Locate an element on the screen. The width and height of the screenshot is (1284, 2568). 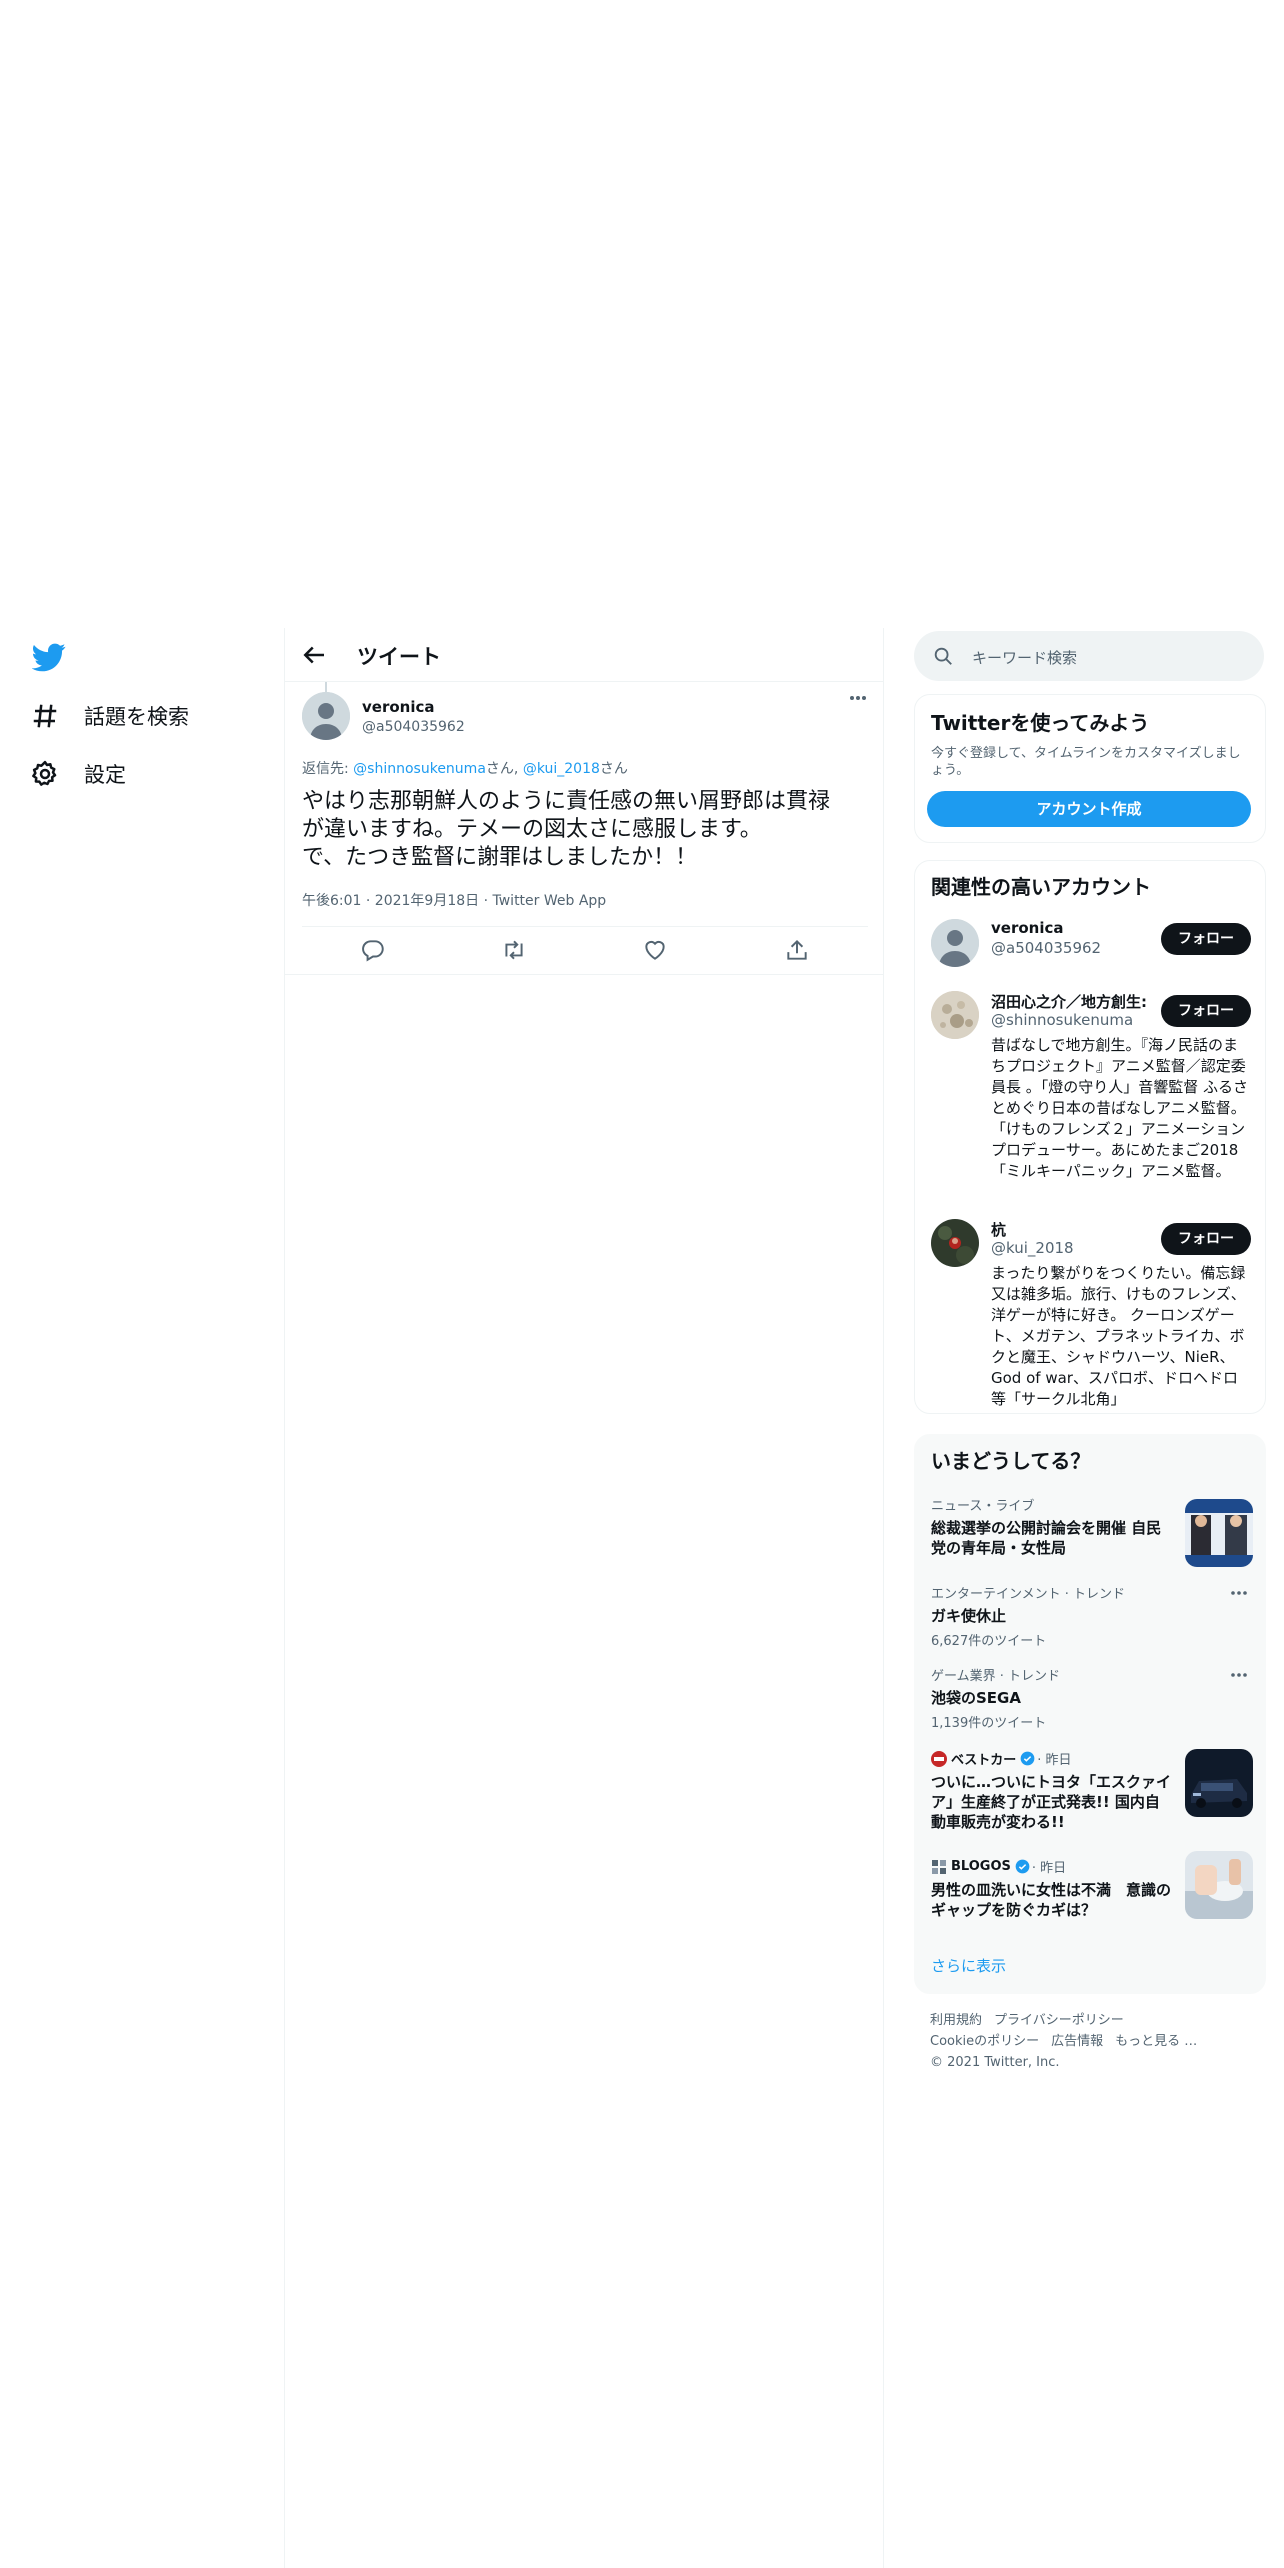
trend-tweet-count: 6,627件のツイート is located at coordinates (989, 1641).